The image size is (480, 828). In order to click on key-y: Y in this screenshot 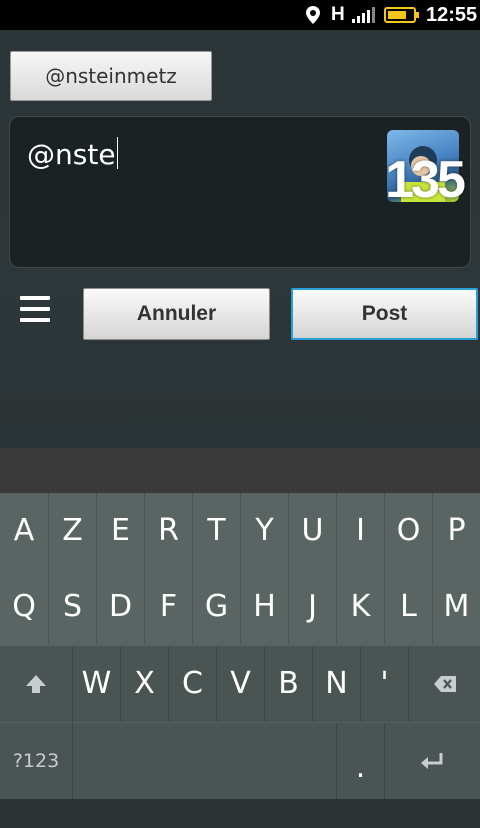, I will do `click(264, 531)`.